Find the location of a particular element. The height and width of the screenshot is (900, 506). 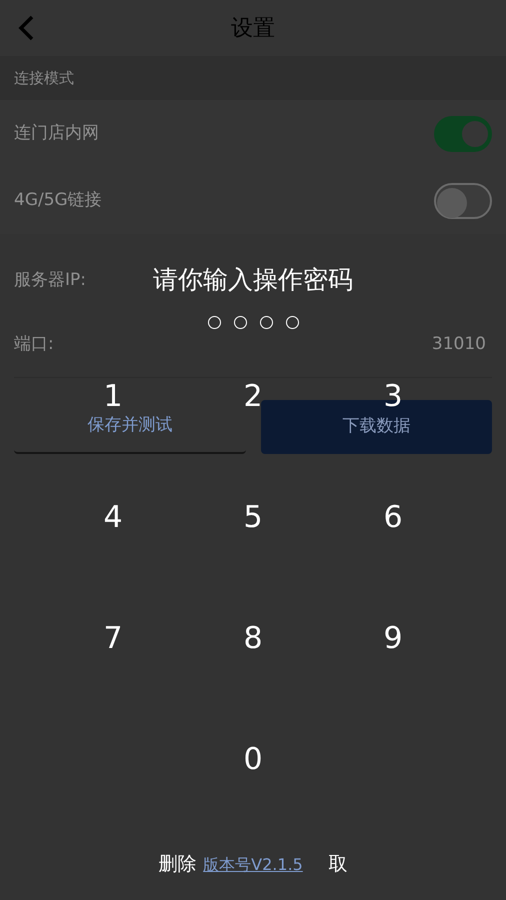

keypad-key: 5 is located at coordinates (253, 517).